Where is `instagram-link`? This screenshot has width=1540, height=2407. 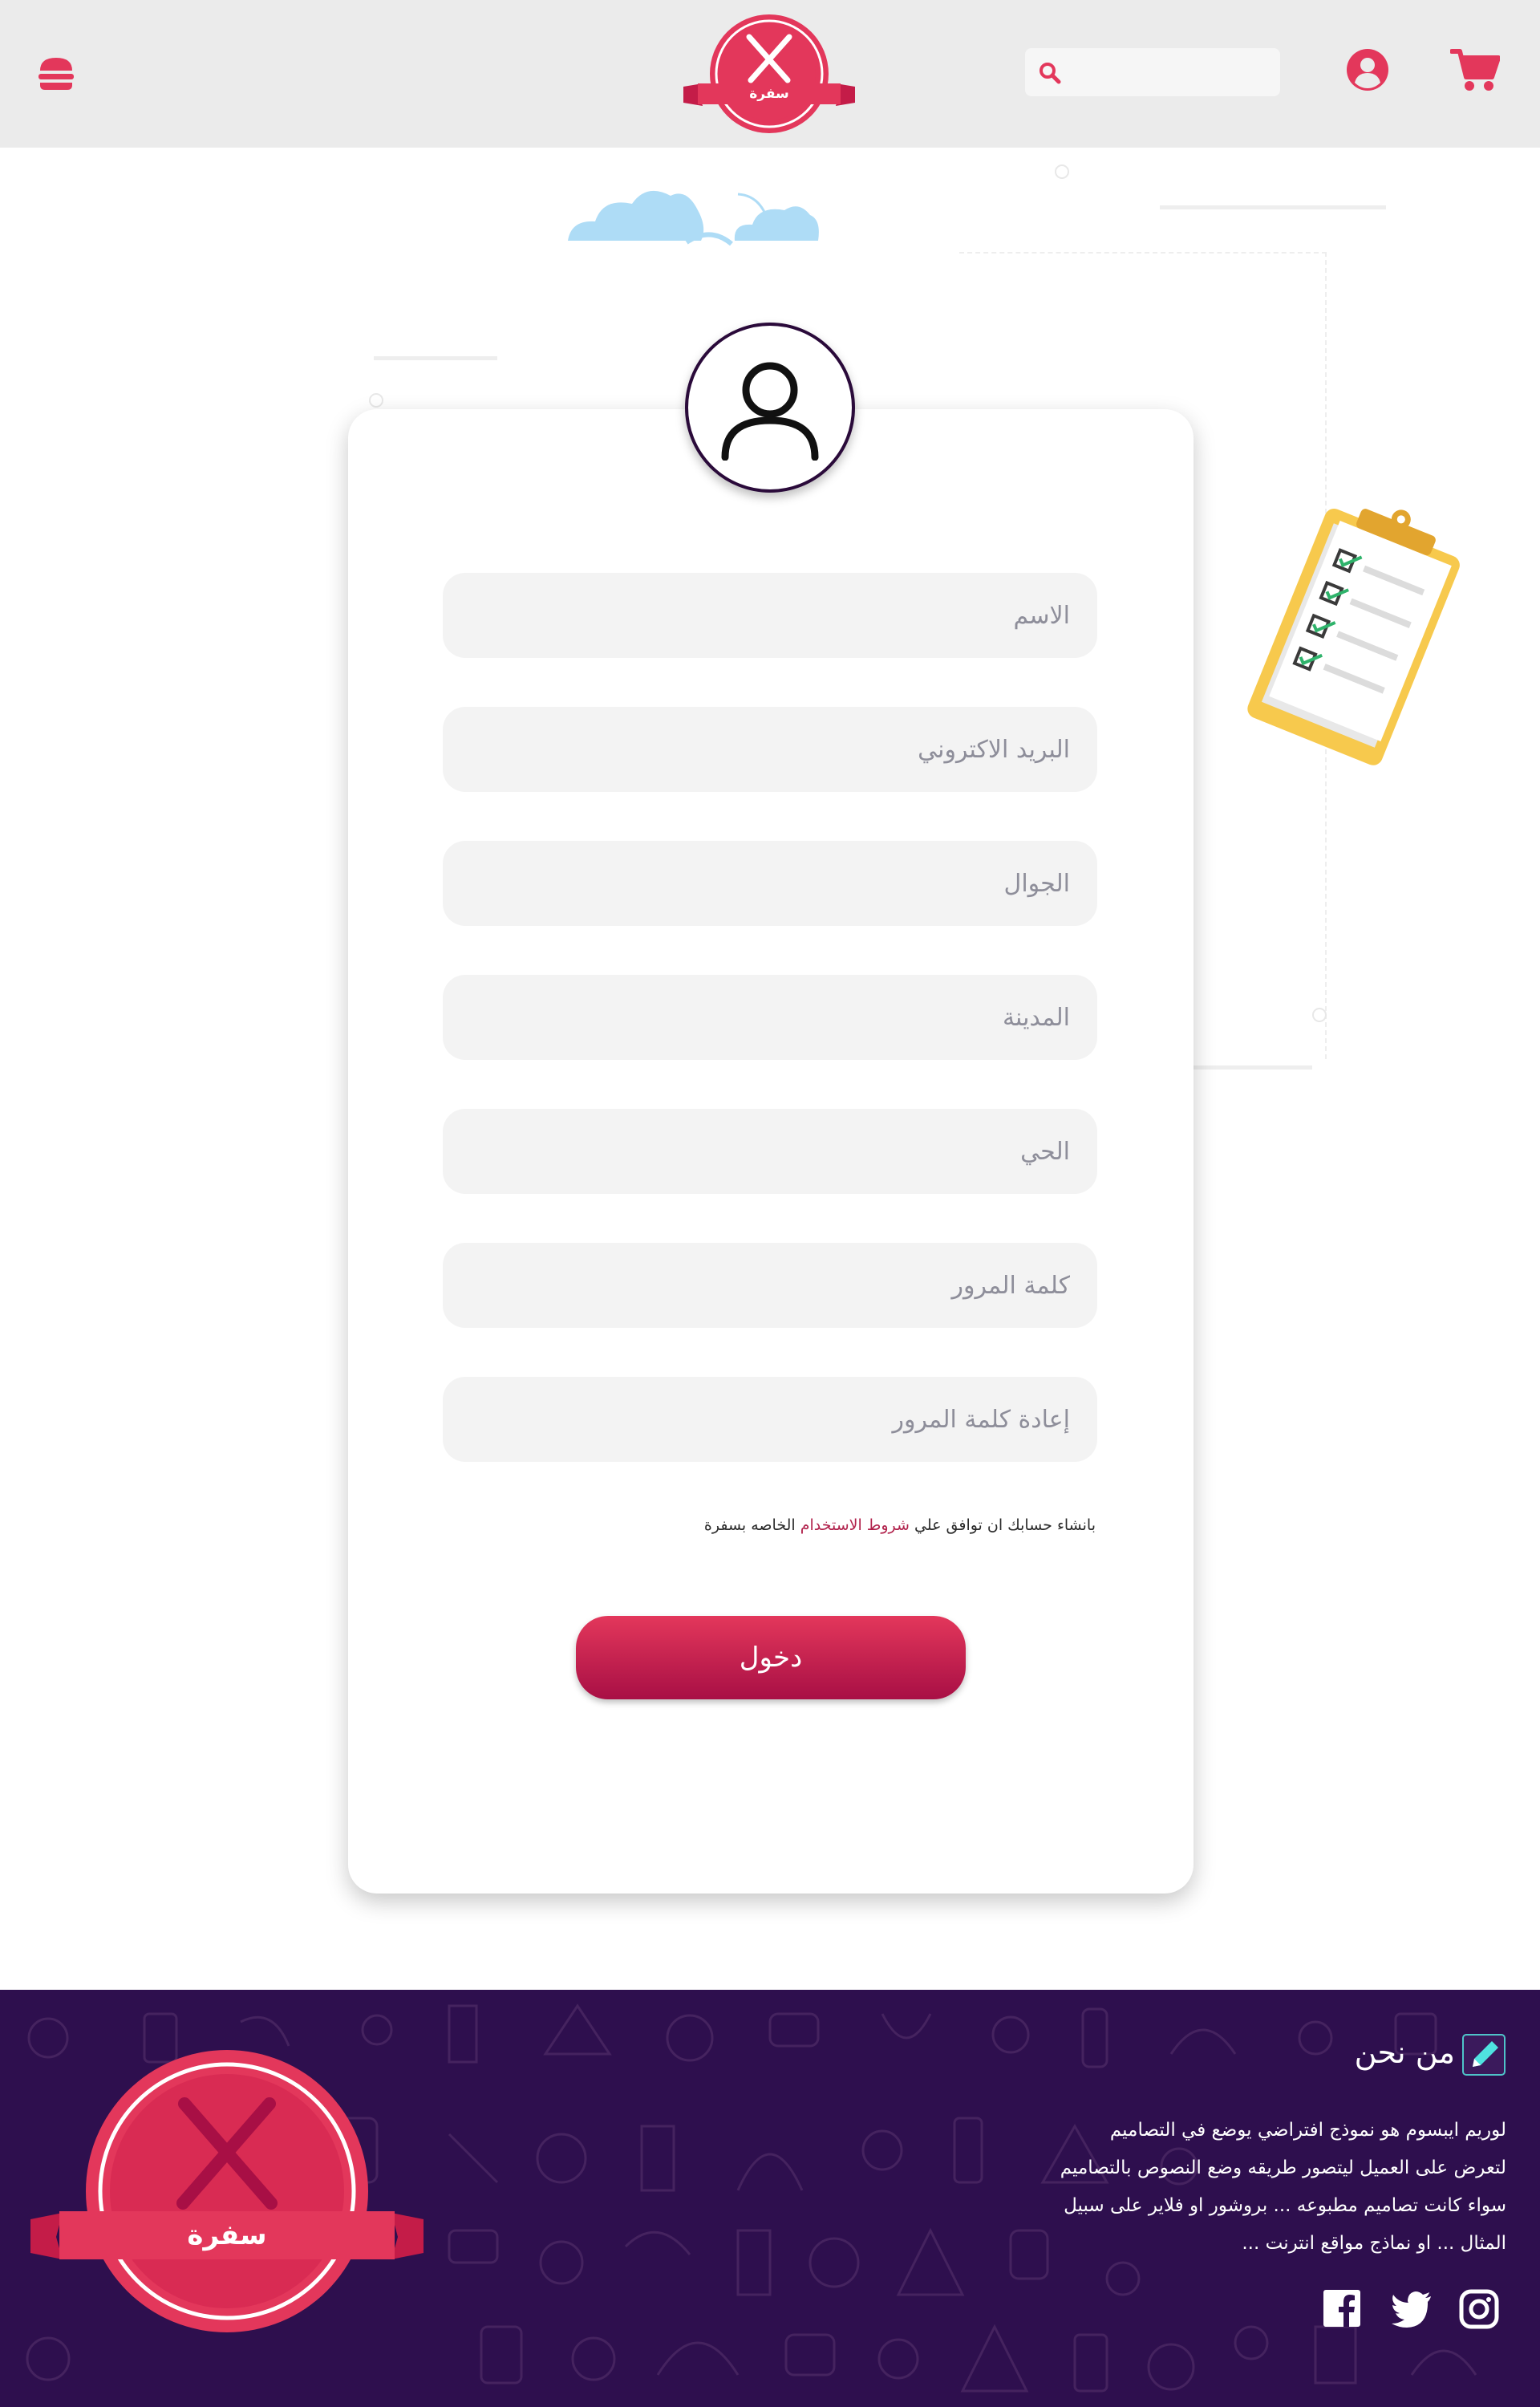
instagram-link is located at coordinates (1479, 2309).